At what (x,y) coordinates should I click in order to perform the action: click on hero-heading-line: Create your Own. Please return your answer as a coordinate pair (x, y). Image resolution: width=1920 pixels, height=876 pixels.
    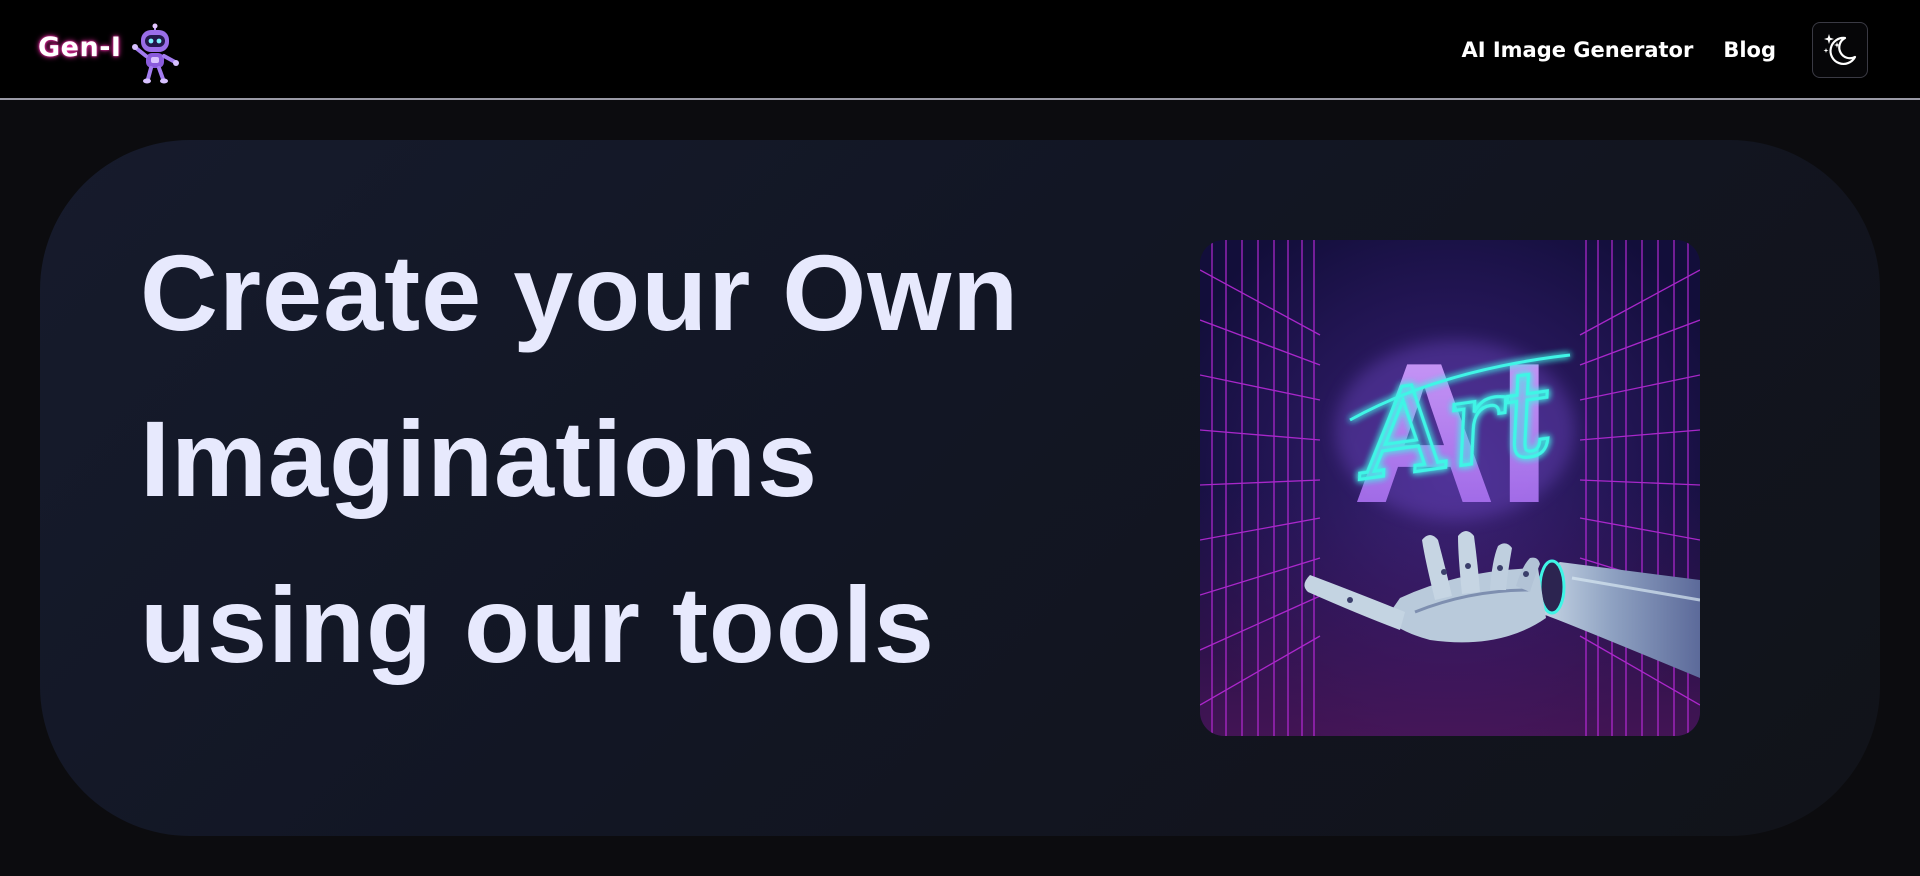
    Looking at the image, I should click on (580, 292).